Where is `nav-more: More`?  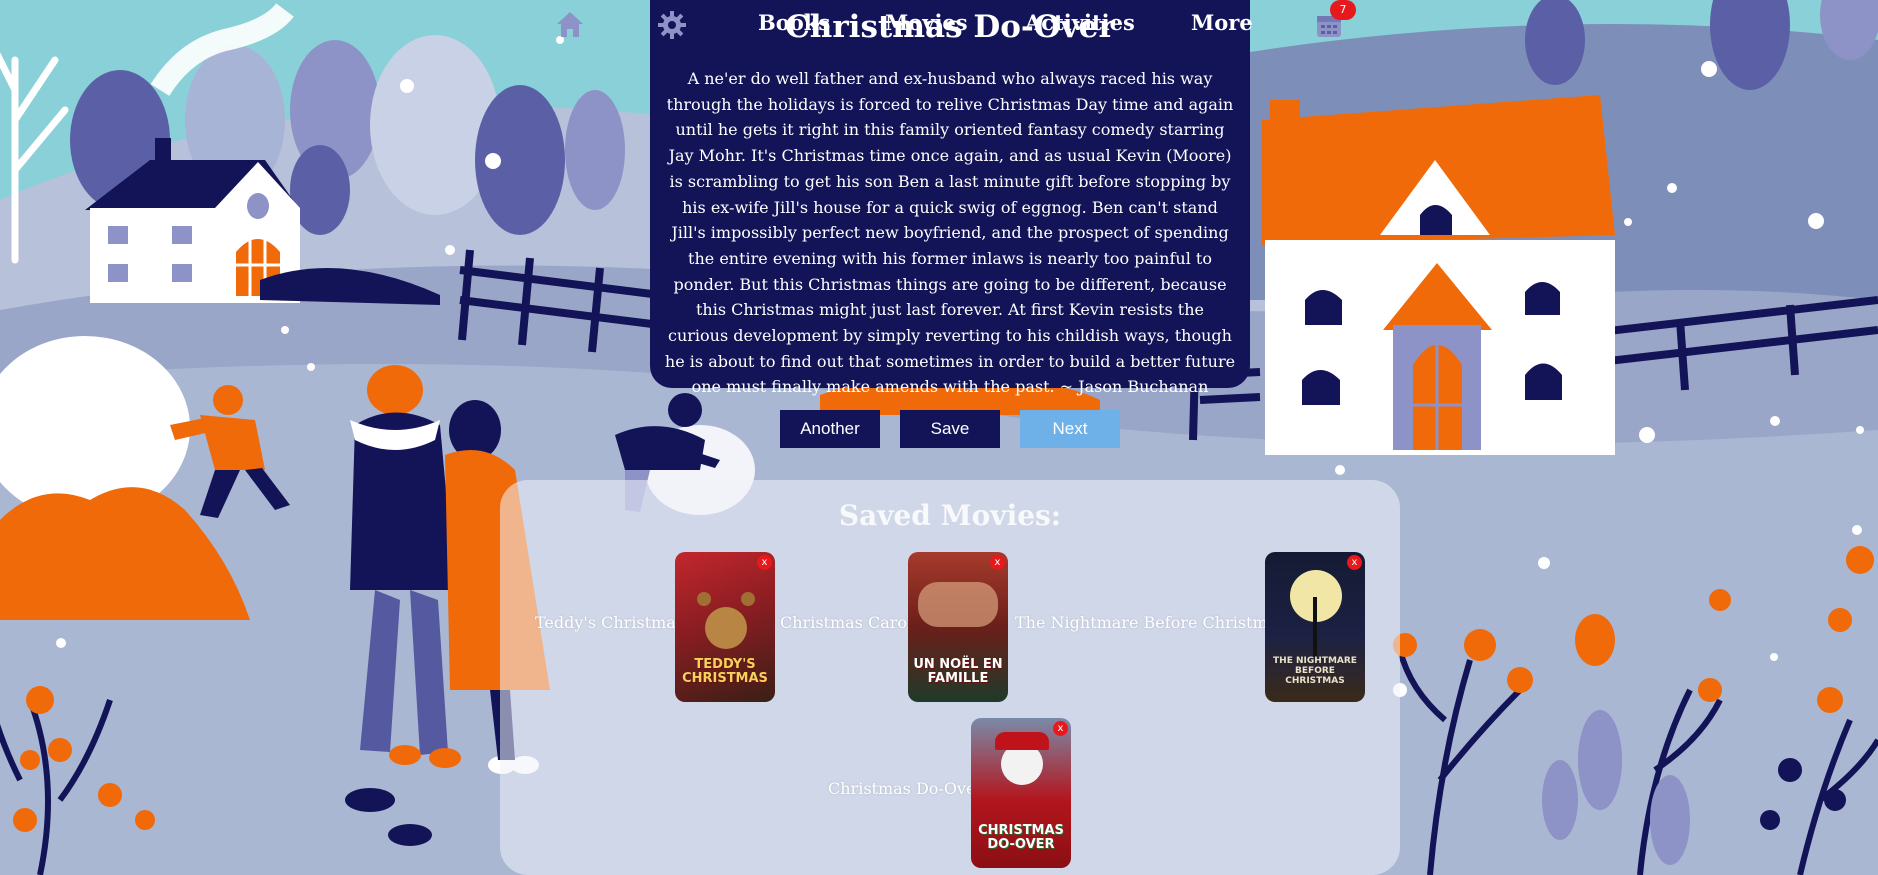
nav-more: More is located at coordinates (1222, 22).